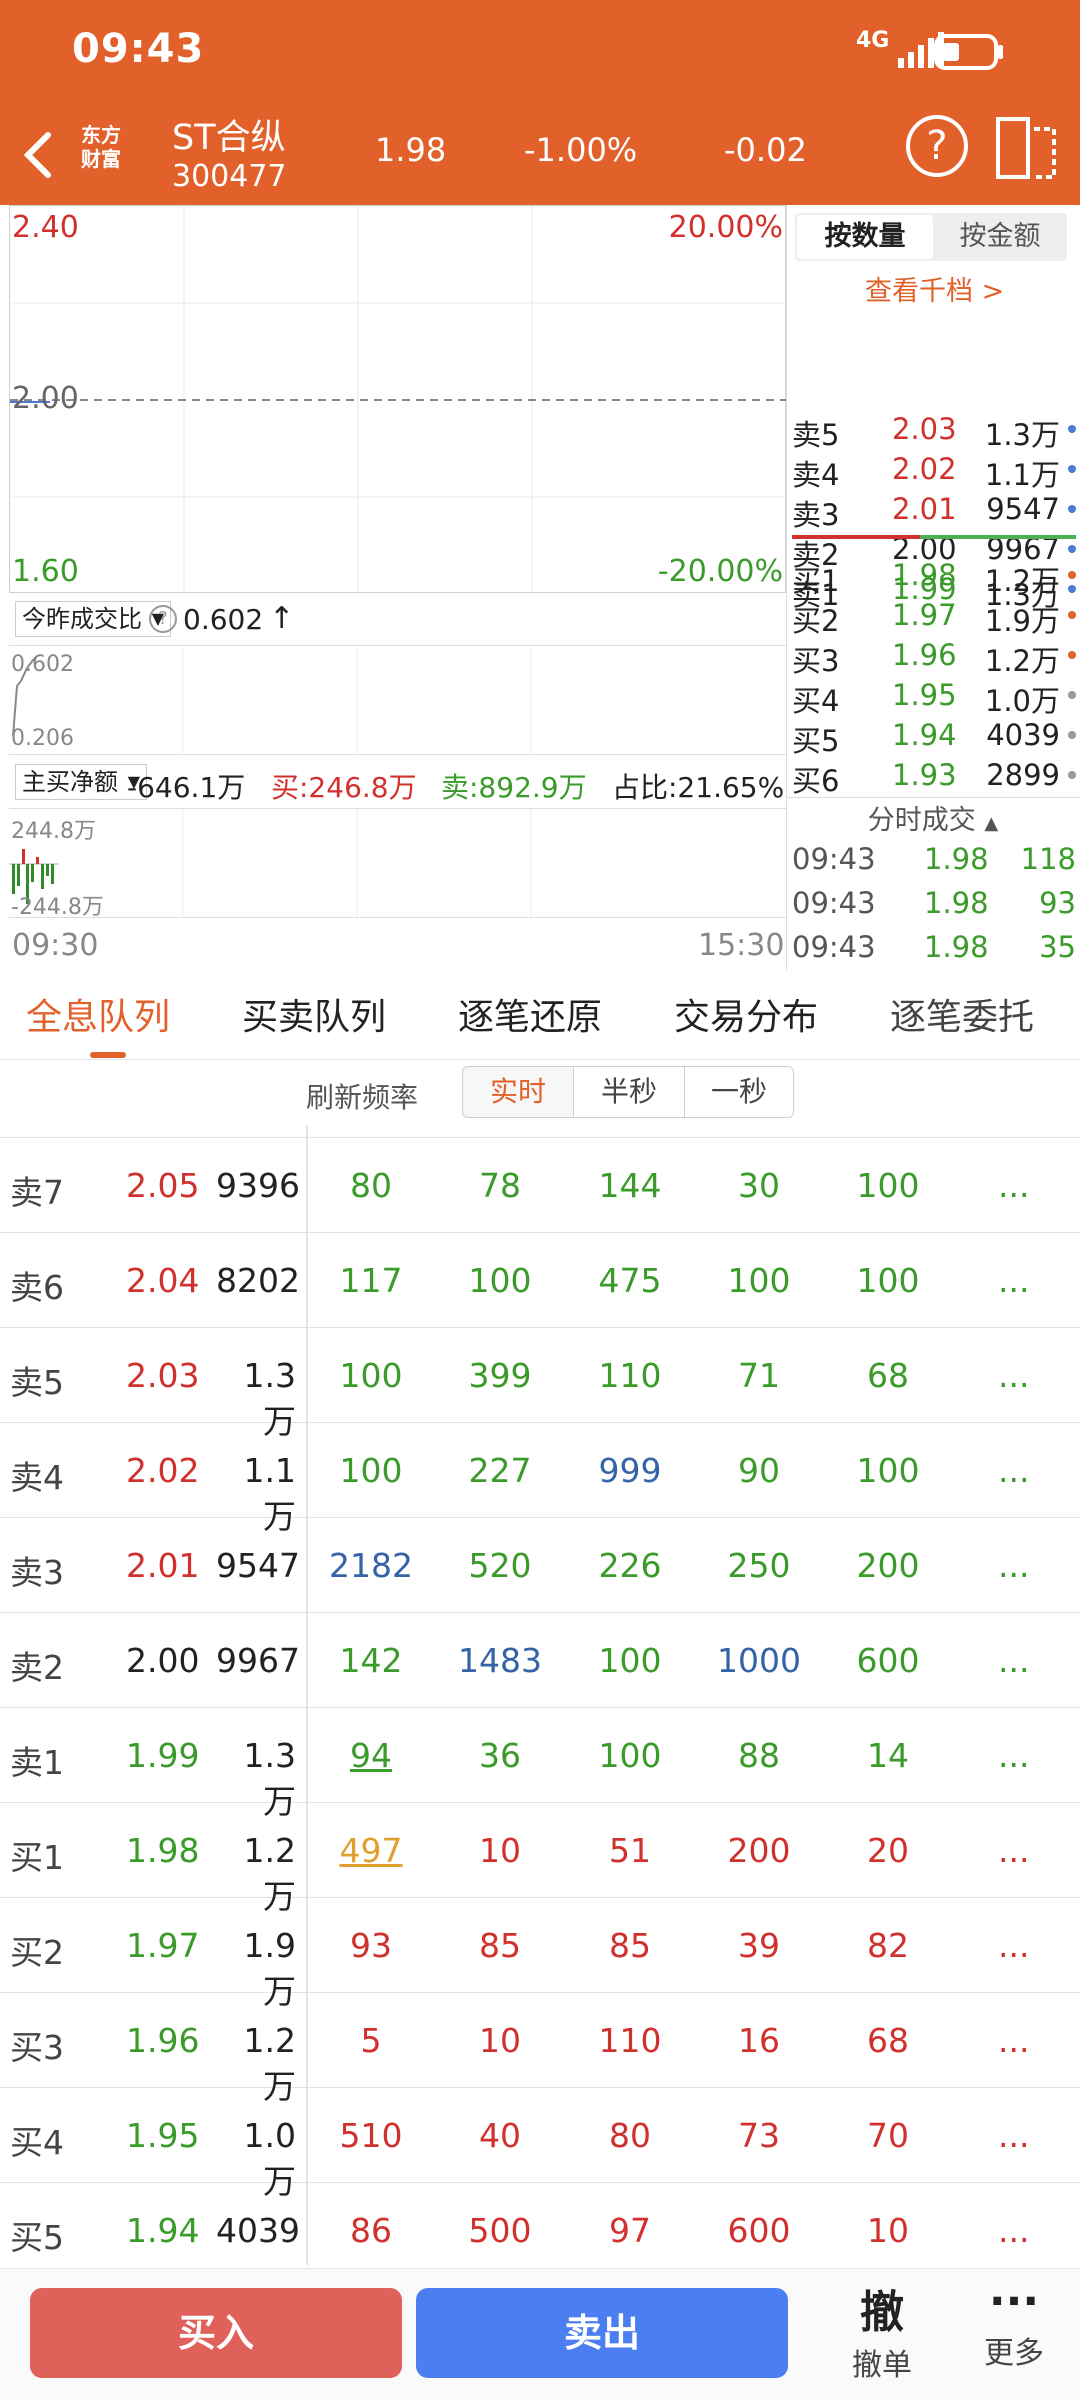 The height and width of the screenshot is (2400, 1080). I want to click on cancel-order-button: 撤 撤单, so click(882, 2331).